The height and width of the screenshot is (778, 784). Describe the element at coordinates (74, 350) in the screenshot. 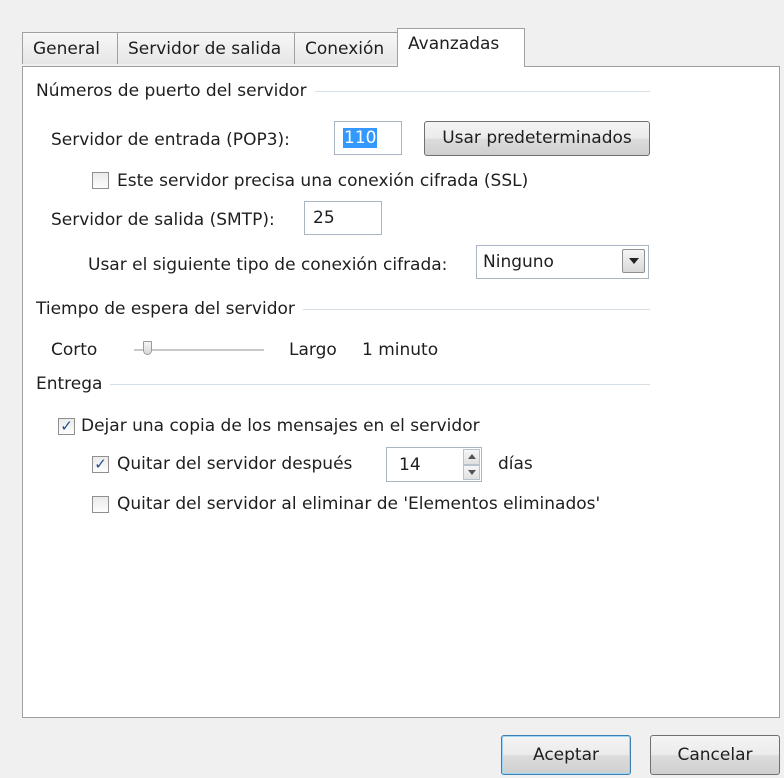

I see `timeout-short-label: Corto` at that location.